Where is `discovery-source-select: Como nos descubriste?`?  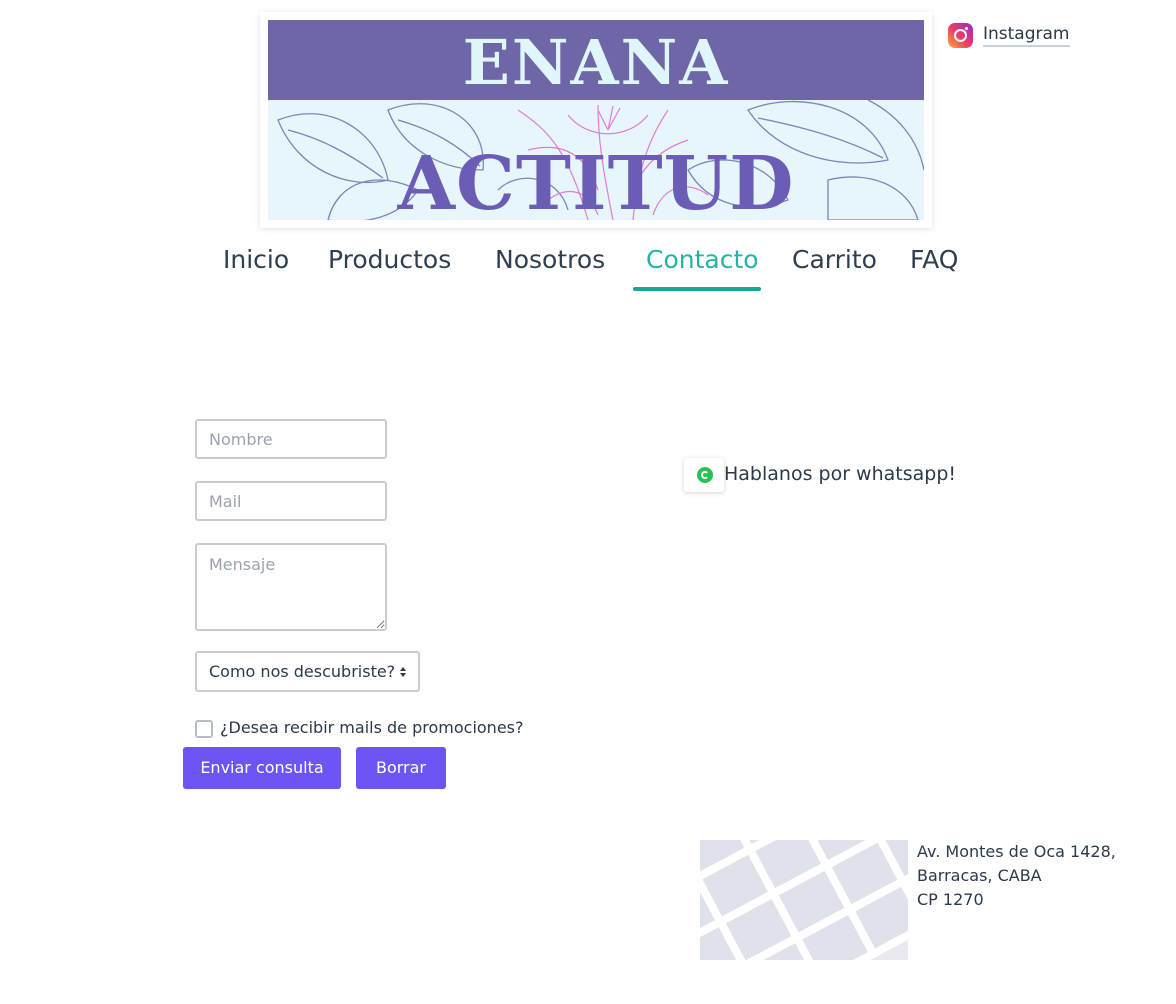 discovery-source-select: Como nos descubriste? is located at coordinates (307, 671).